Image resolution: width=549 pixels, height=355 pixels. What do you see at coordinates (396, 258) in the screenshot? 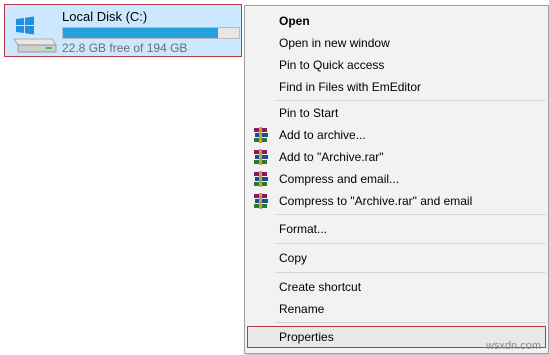
I see `menu-item-copy: Copy` at bounding box center [396, 258].